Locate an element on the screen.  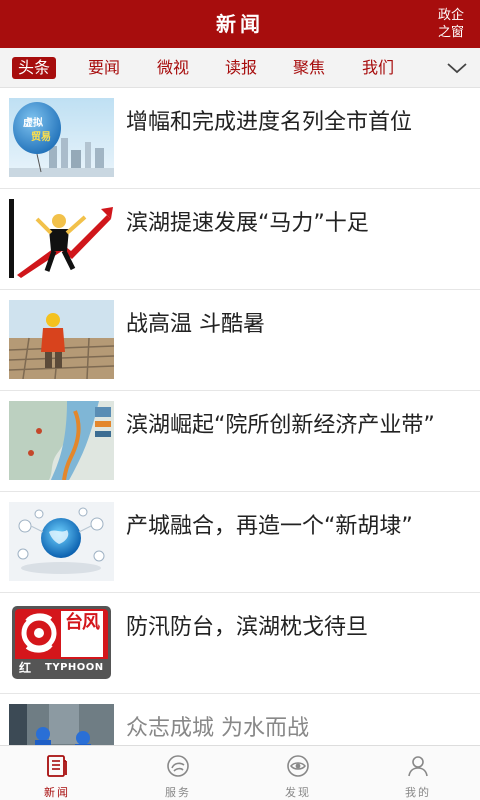
news-headline: 战高温 斗酷暑 is located at coordinates (195, 324).